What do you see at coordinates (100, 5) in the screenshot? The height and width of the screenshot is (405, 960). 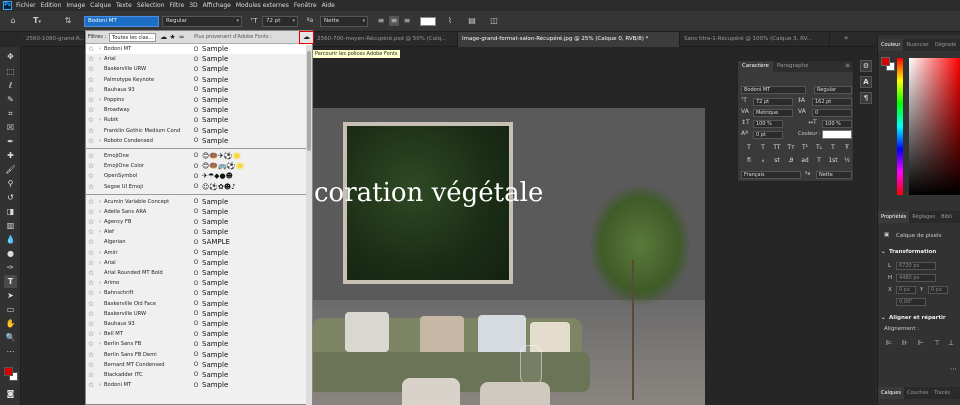 I see `menu-calque: Calque` at bounding box center [100, 5].